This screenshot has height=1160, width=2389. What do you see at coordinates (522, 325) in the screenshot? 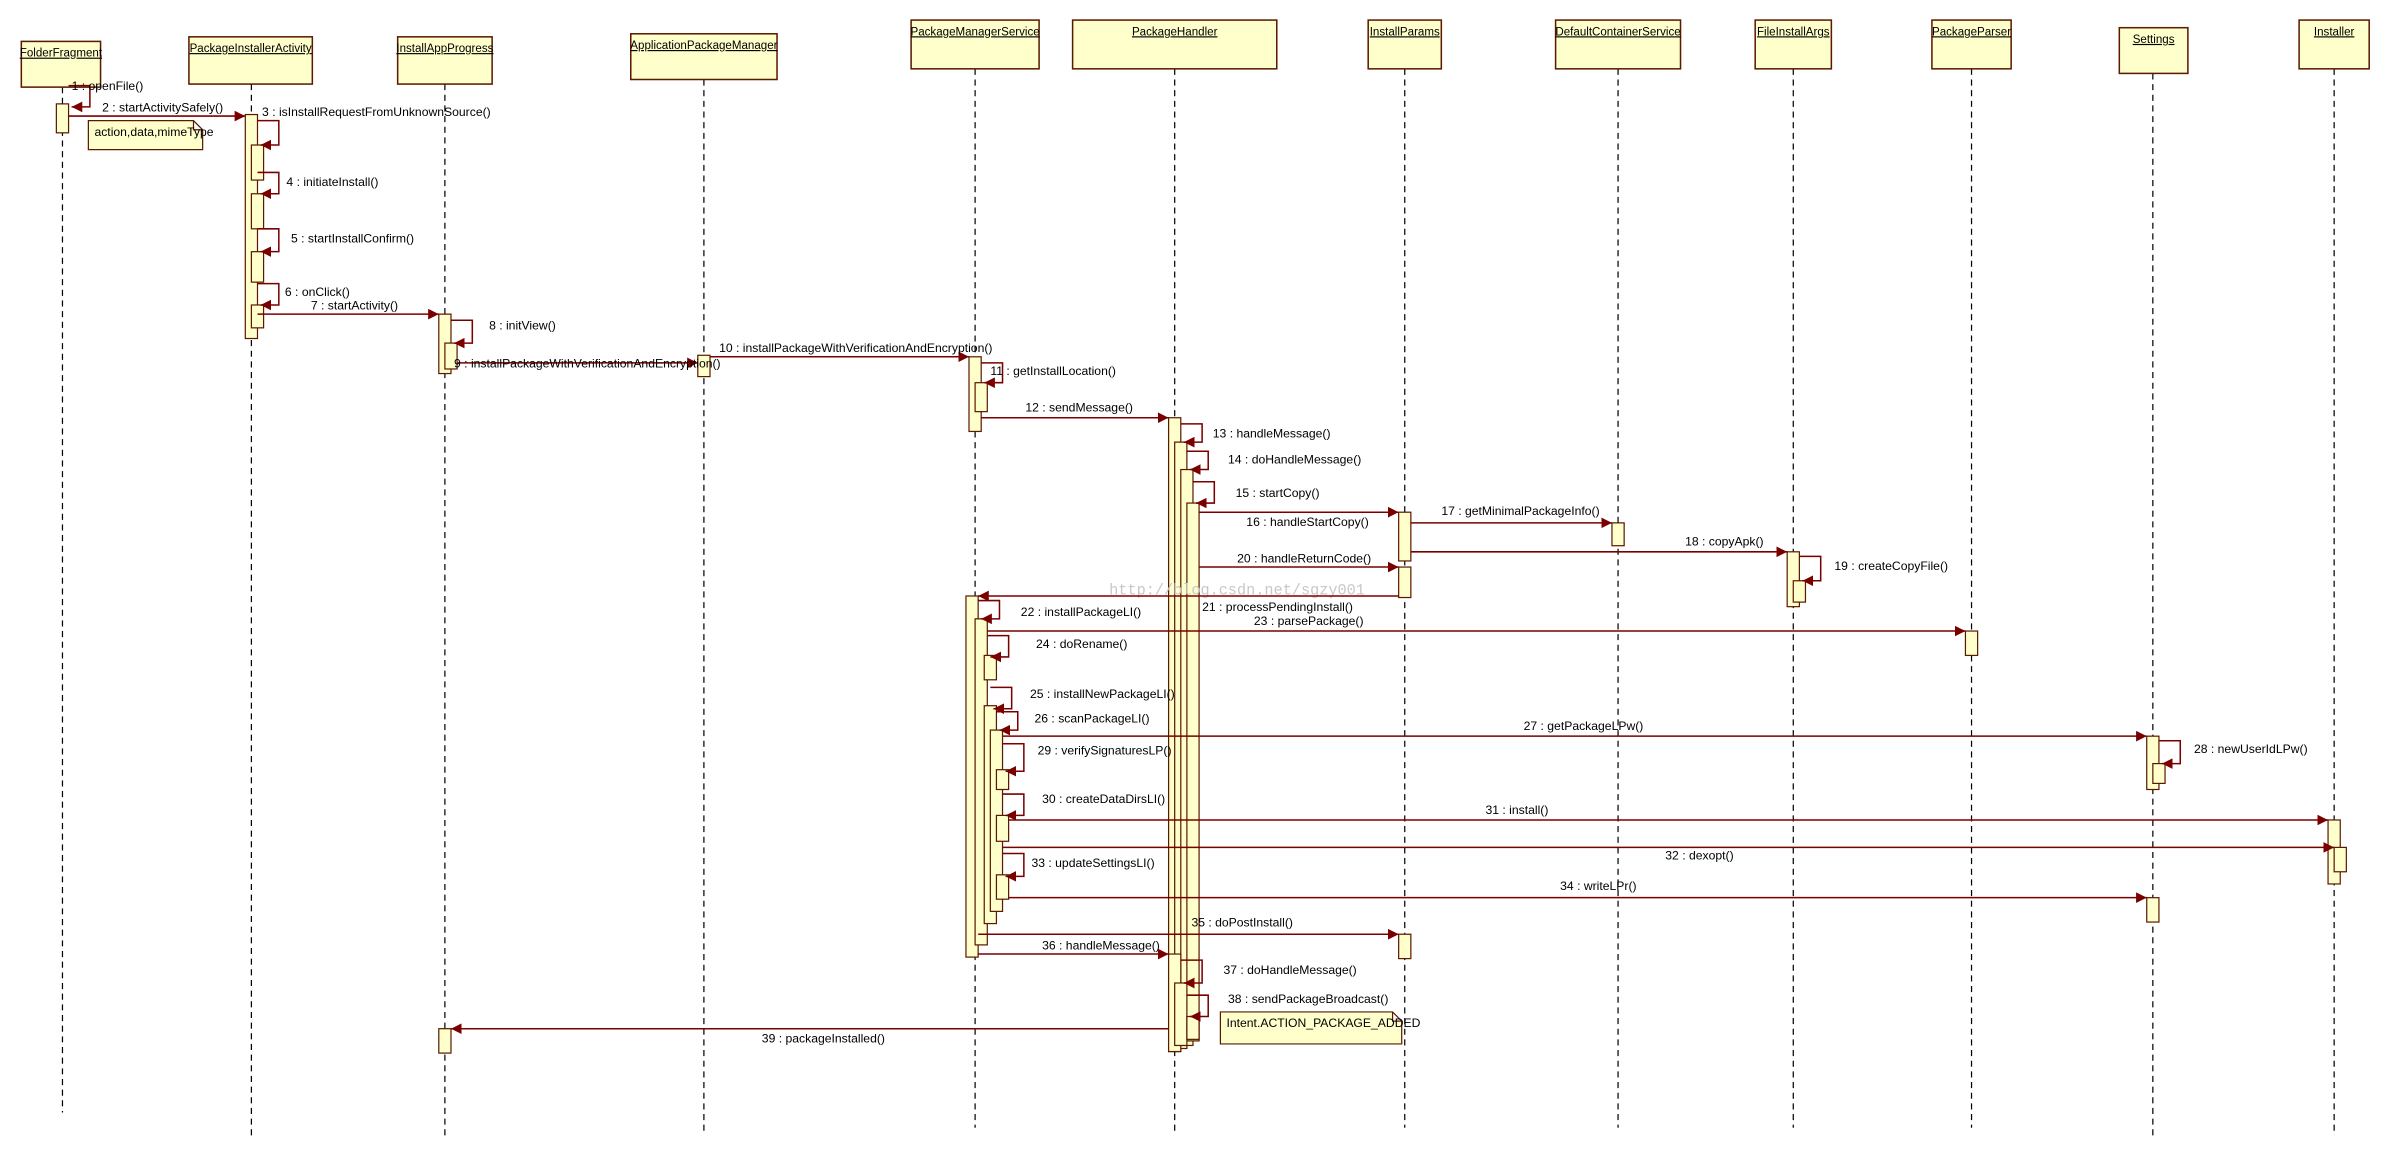
I see `message-label: 8 : initView()` at bounding box center [522, 325].